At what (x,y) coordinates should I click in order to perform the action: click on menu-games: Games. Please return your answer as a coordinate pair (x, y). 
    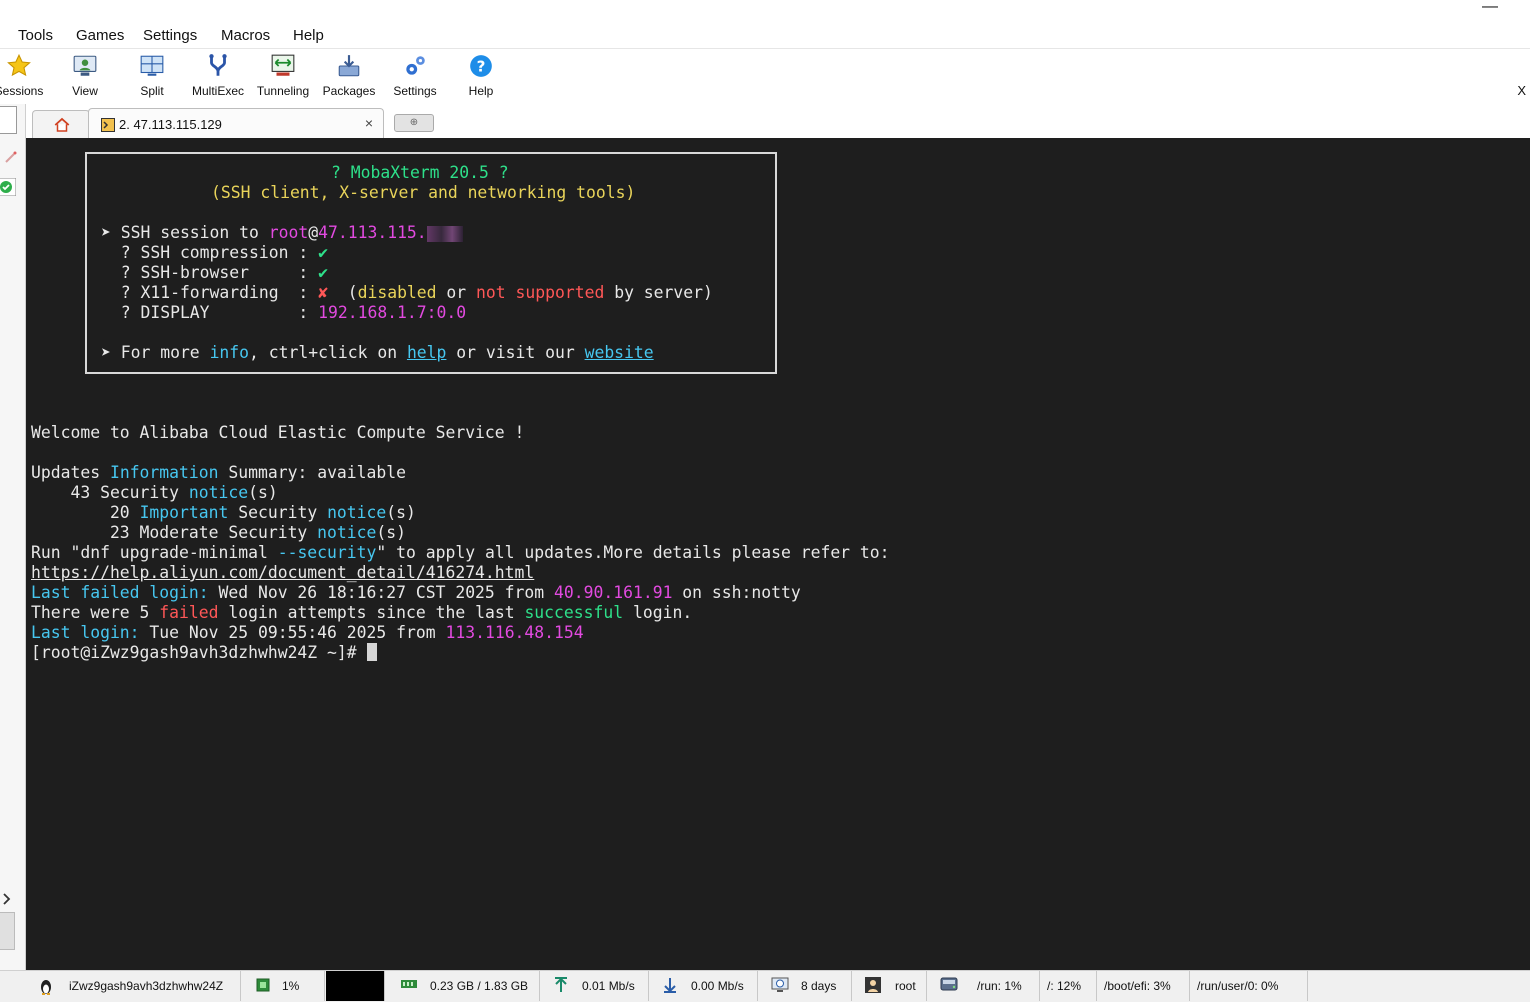
    Looking at the image, I should click on (100, 35).